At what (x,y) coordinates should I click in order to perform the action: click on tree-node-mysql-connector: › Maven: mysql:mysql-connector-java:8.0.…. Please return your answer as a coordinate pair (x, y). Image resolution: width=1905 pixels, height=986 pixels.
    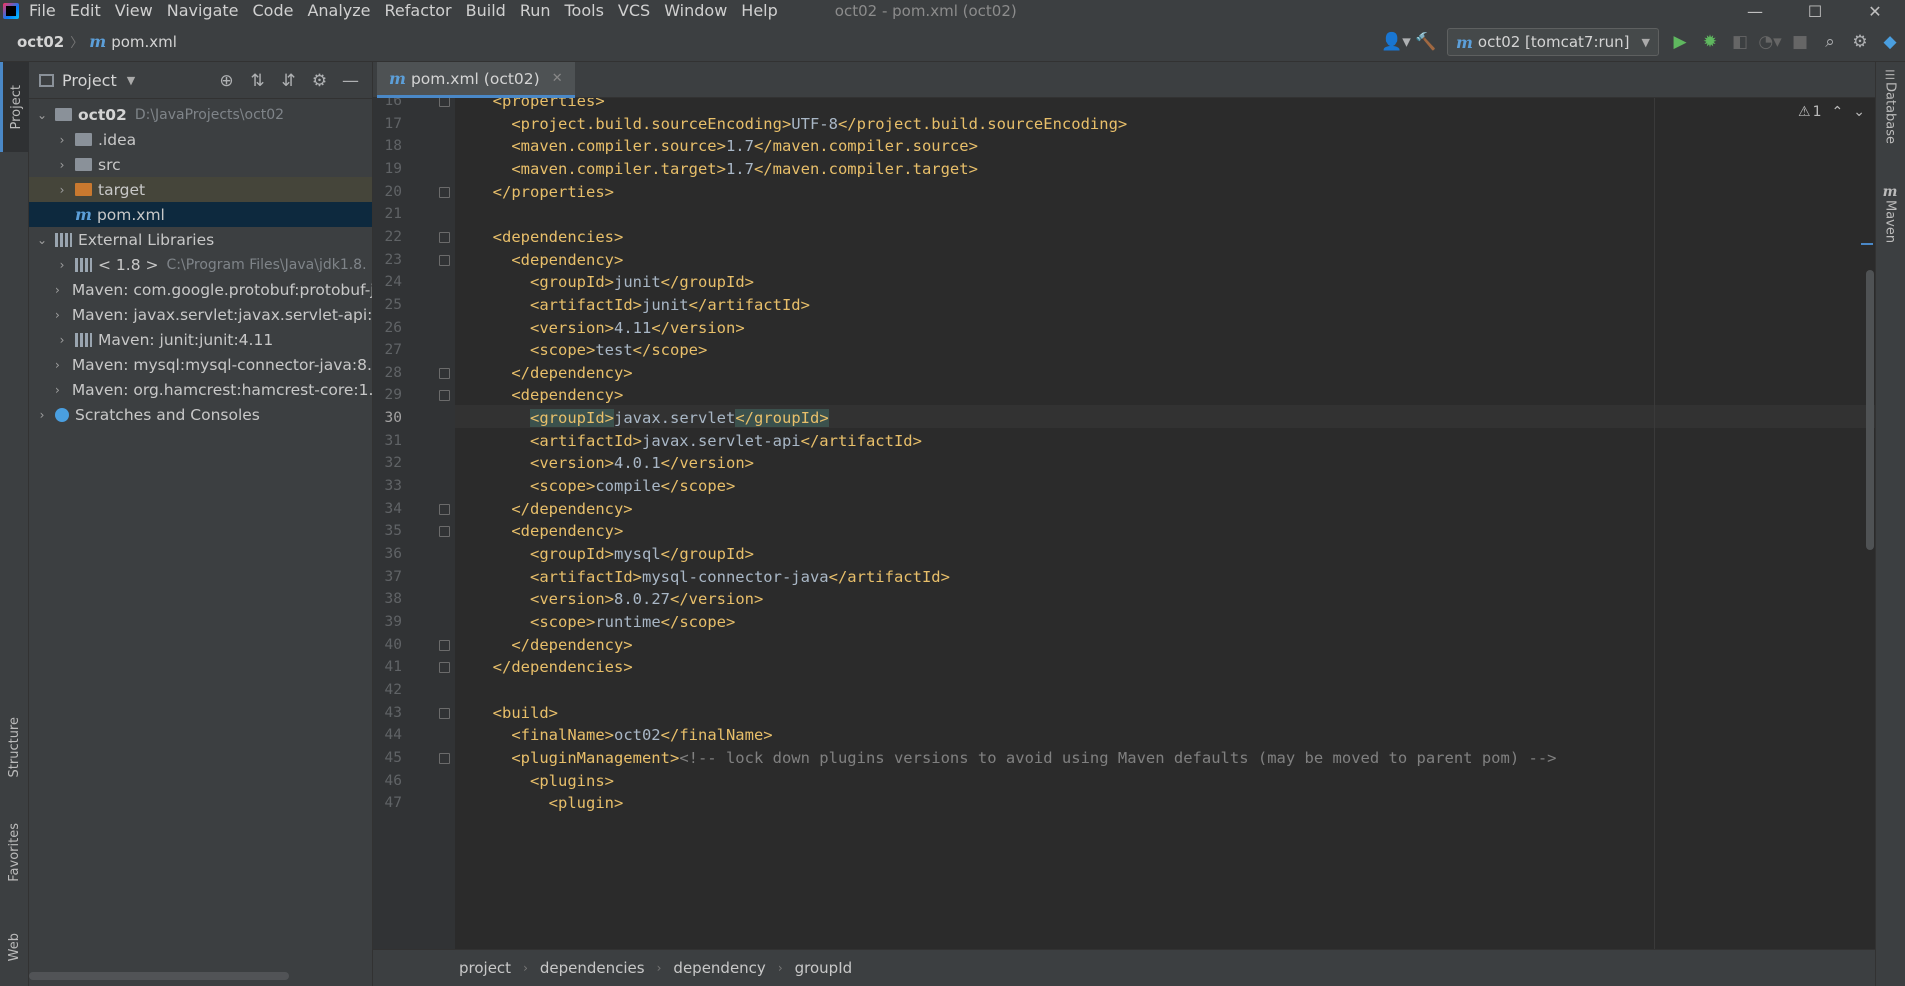
    Looking at the image, I should click on (200, 364).